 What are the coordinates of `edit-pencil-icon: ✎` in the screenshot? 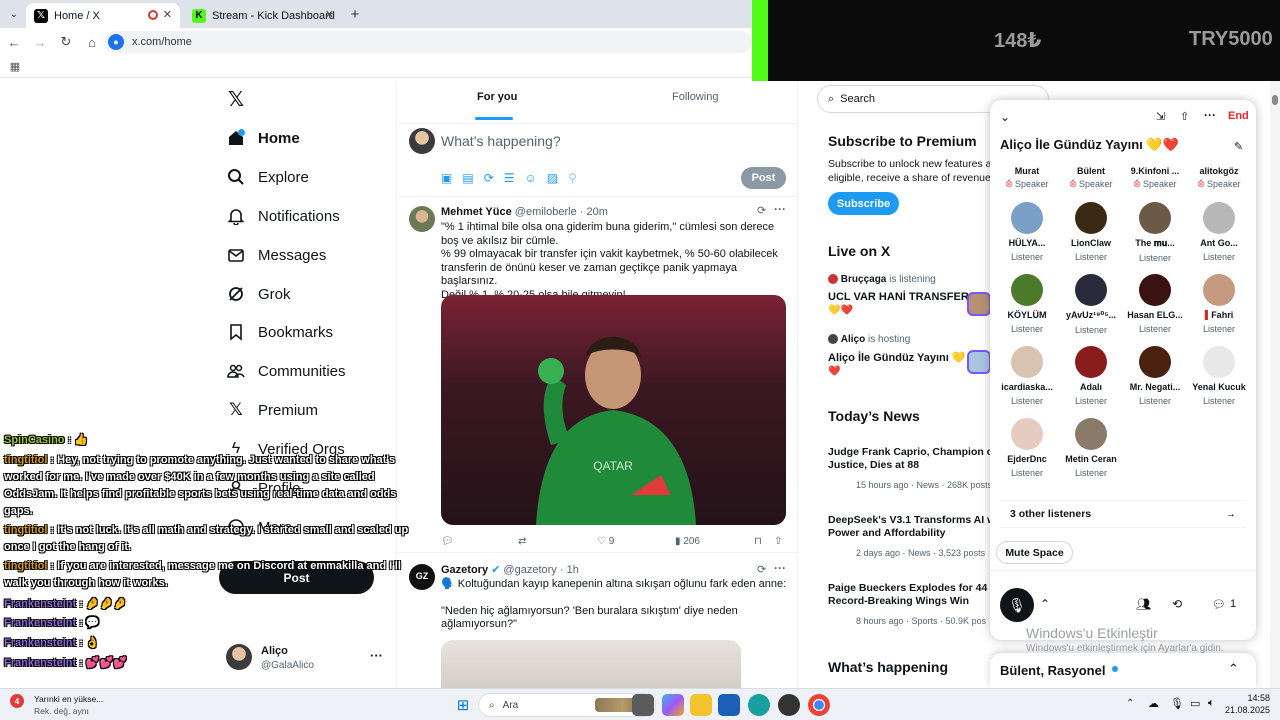 It's located at (1238, 146).